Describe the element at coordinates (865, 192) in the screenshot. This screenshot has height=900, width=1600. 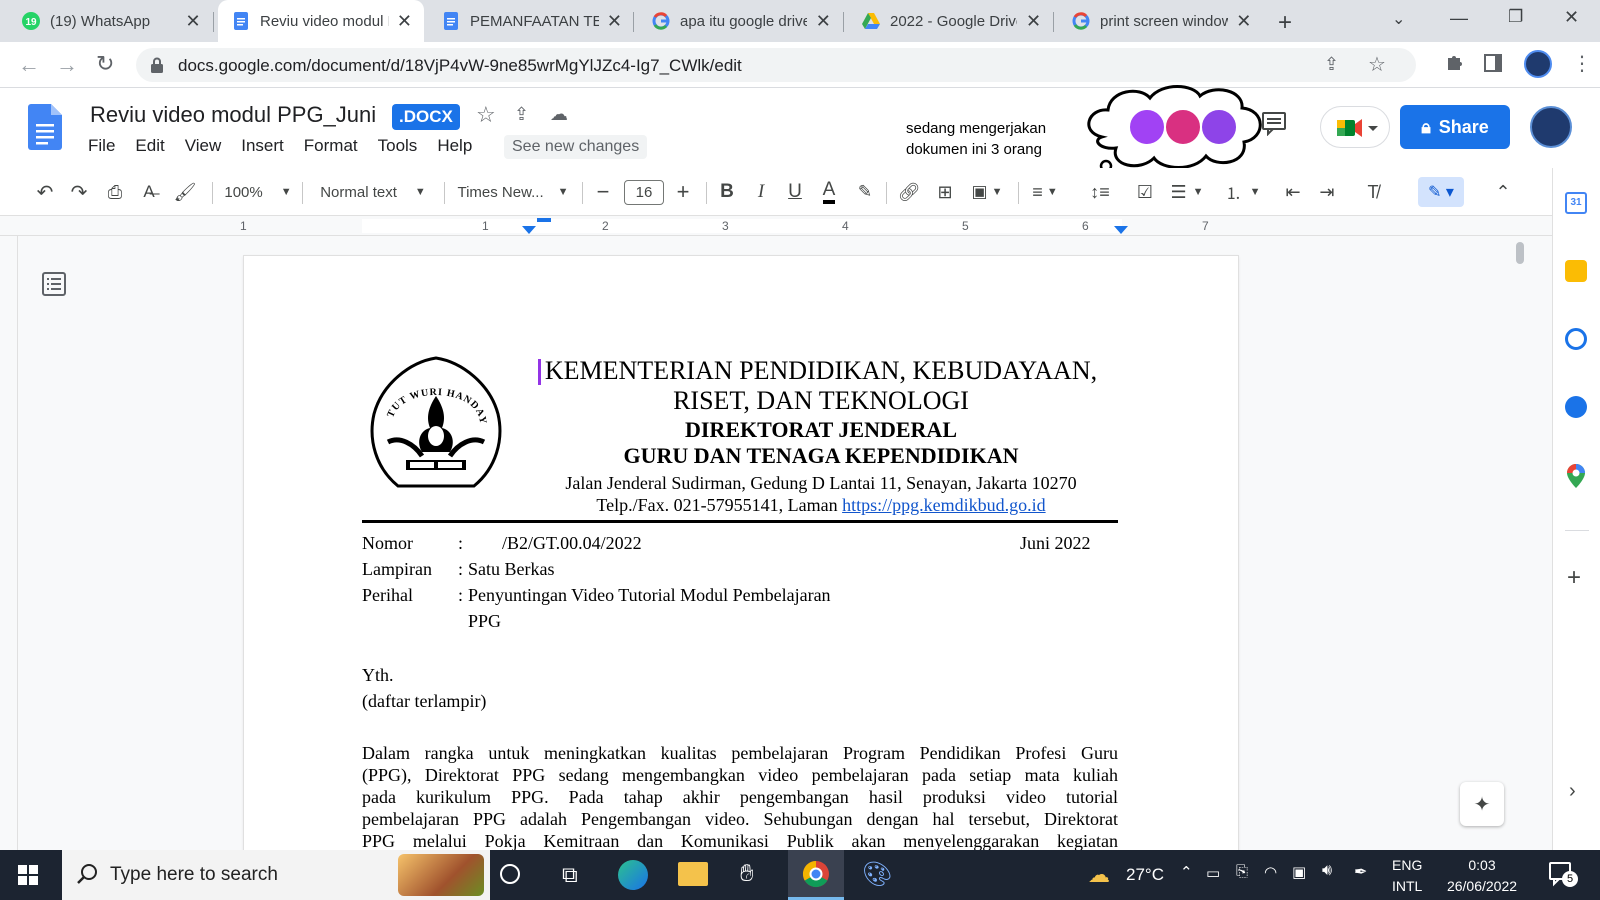
I see `highlight-icon: ✎` at that location.